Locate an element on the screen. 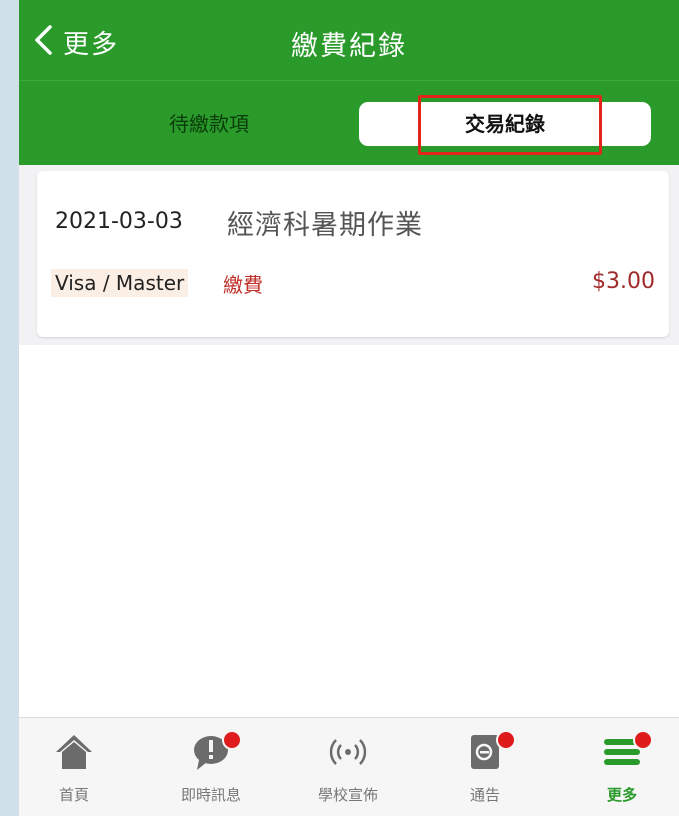  tabbar-item-messages: 即時訊息 is located at coordinates (211, 767).